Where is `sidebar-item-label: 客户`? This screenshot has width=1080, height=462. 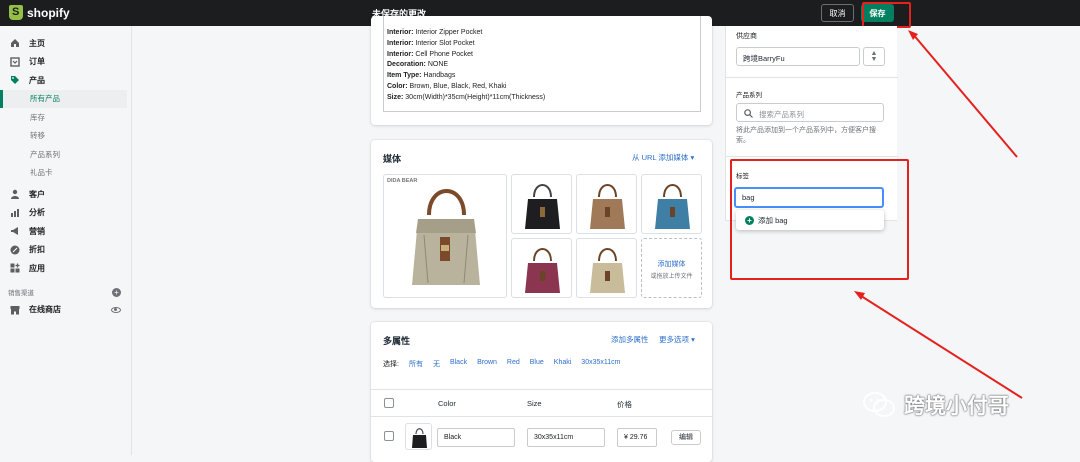 sidebar-item-label: 客户 is located at coordinates (37, 194).